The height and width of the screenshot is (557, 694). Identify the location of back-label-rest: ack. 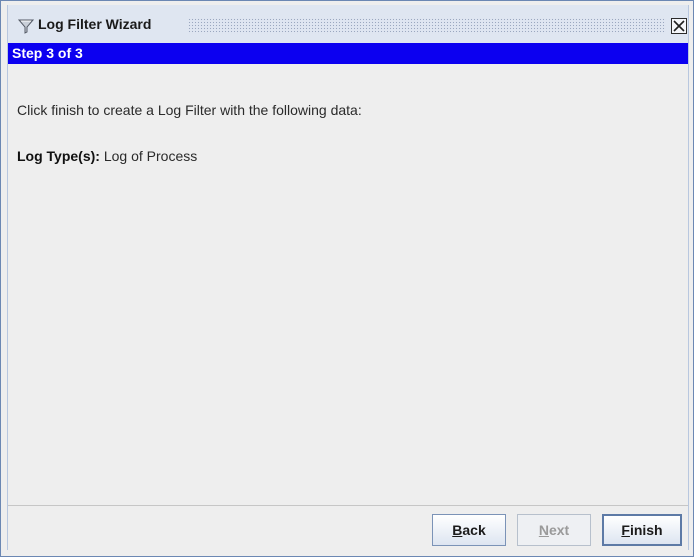
(474, 530).